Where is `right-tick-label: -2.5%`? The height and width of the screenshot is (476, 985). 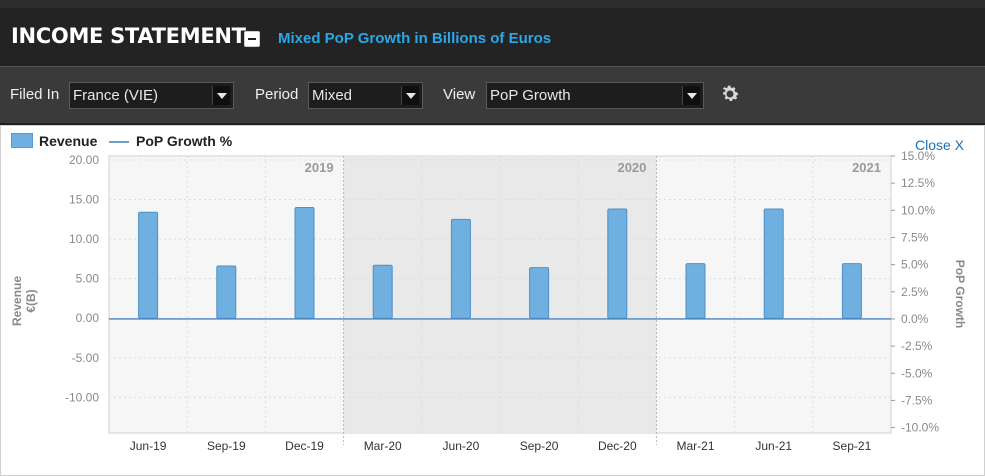
right-tick-label: -2.5% is located at coordinates (917, 346).